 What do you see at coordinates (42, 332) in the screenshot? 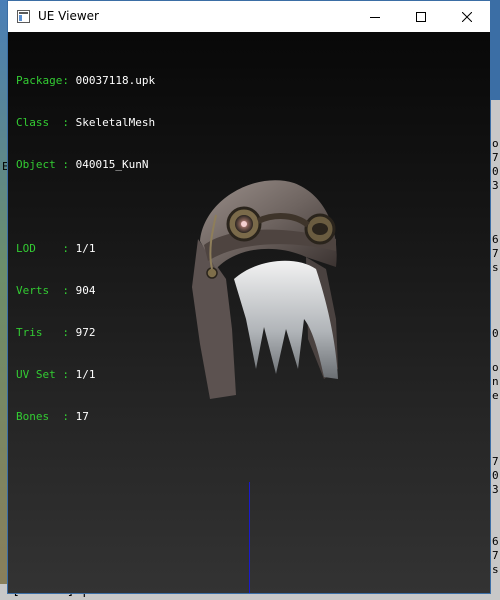
I see `tris-label: Tris :` at bounding box center [42, 332].